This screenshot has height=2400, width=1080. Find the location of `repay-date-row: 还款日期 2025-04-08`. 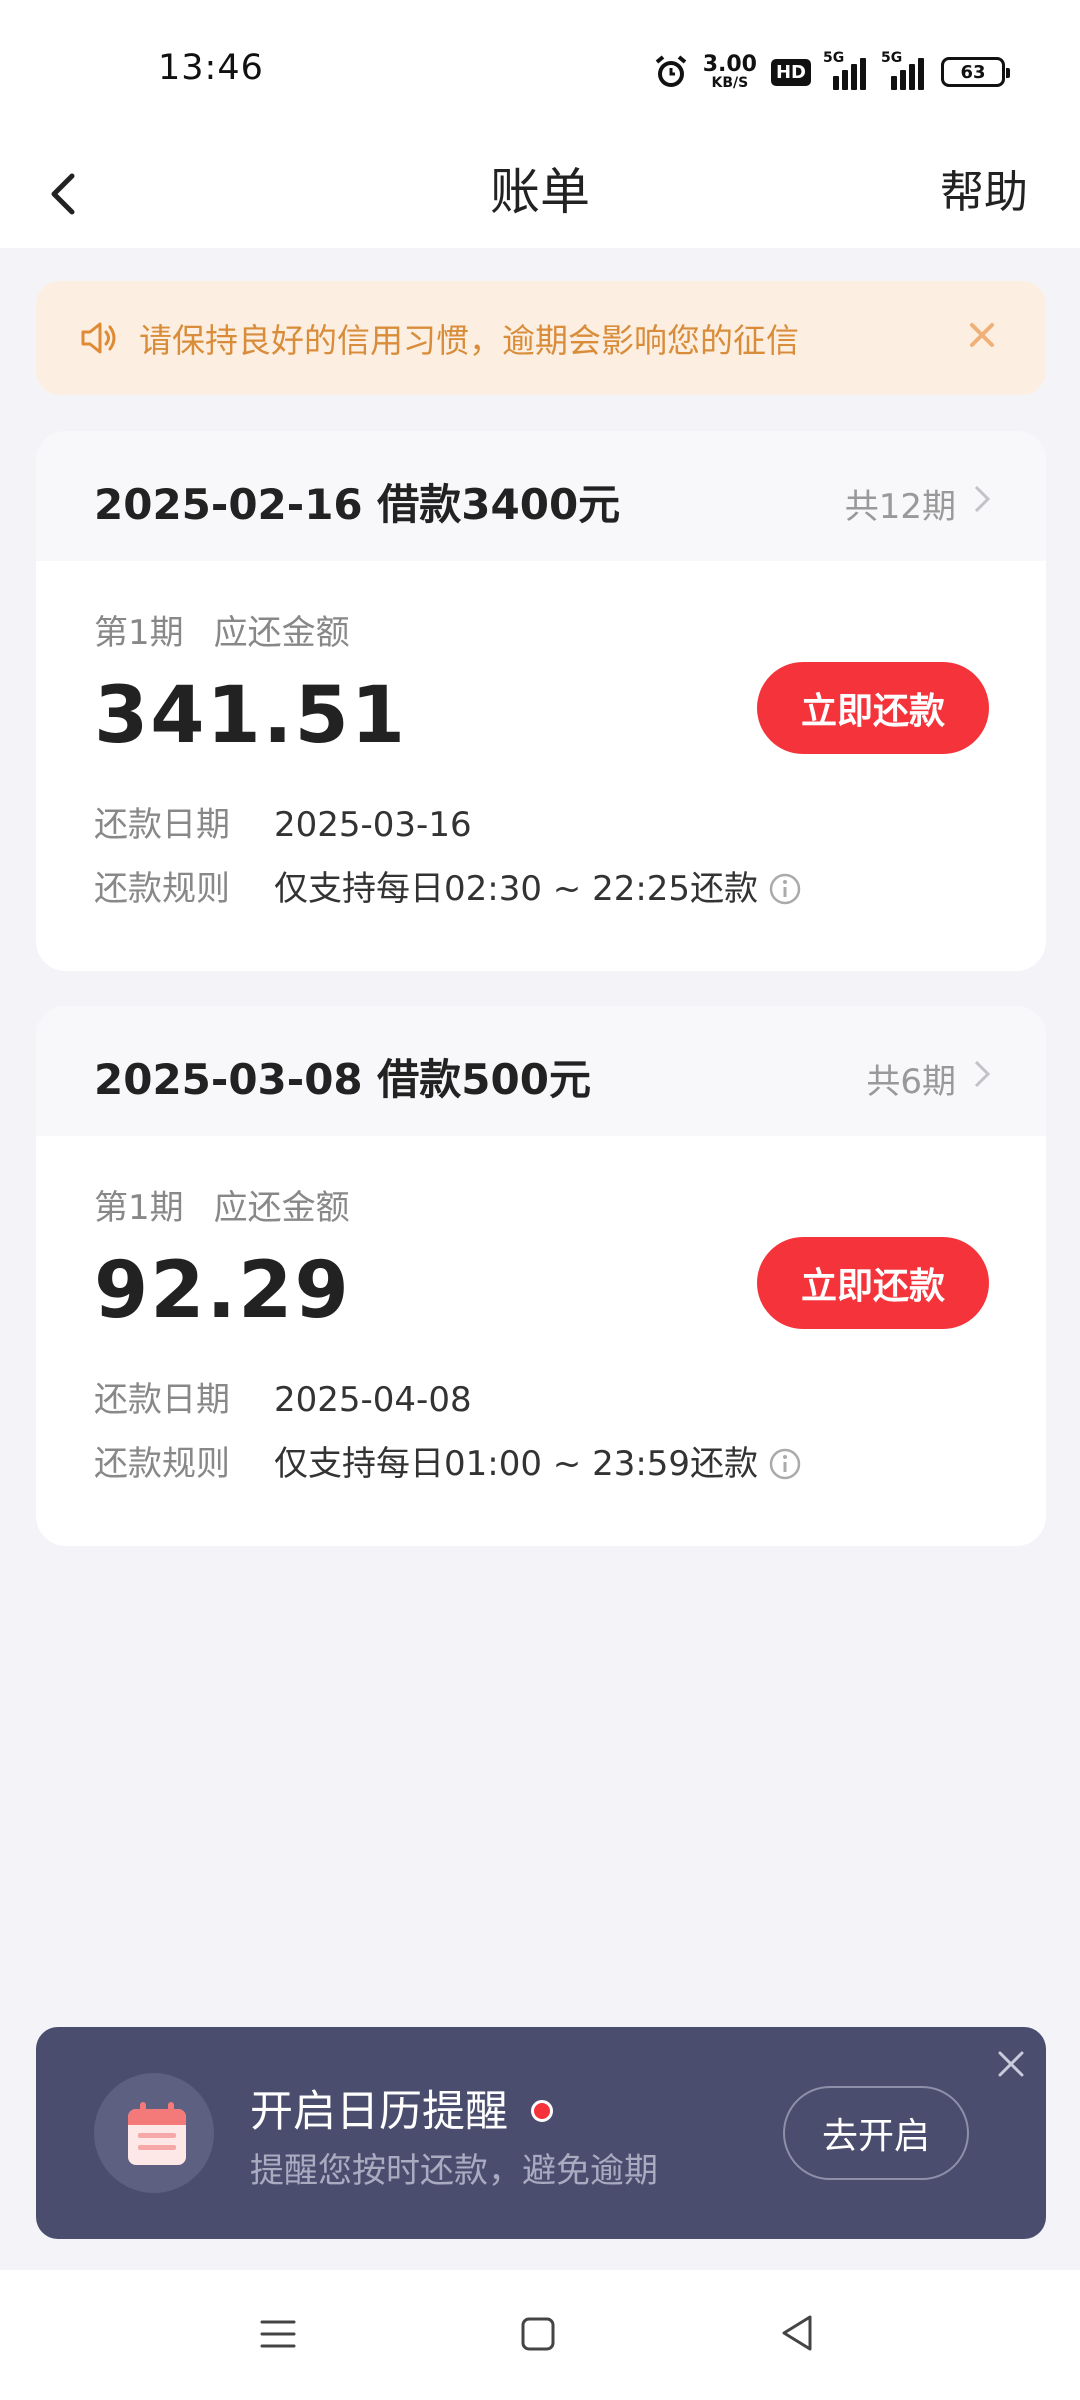

repay-date-row: 还款日期 2025-04-08 is located at coordinates (283, 1396).